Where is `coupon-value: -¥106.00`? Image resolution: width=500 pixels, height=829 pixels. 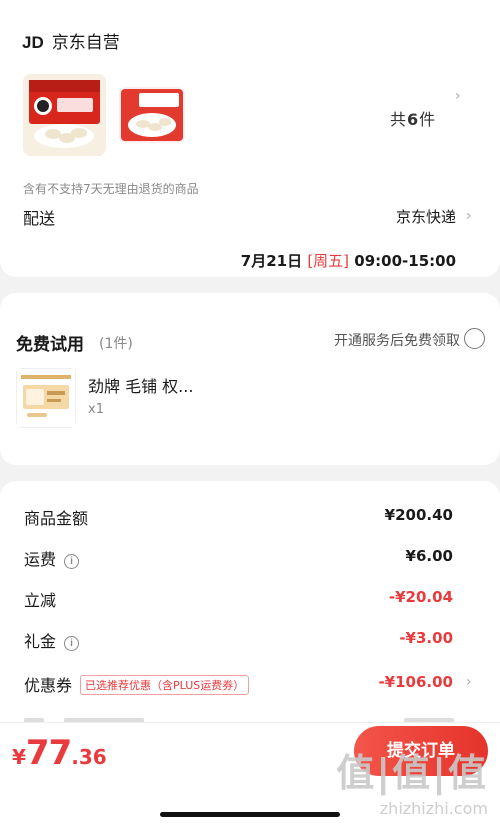 coupon-value: -¥106.00 is located at coordinates (415, 682).